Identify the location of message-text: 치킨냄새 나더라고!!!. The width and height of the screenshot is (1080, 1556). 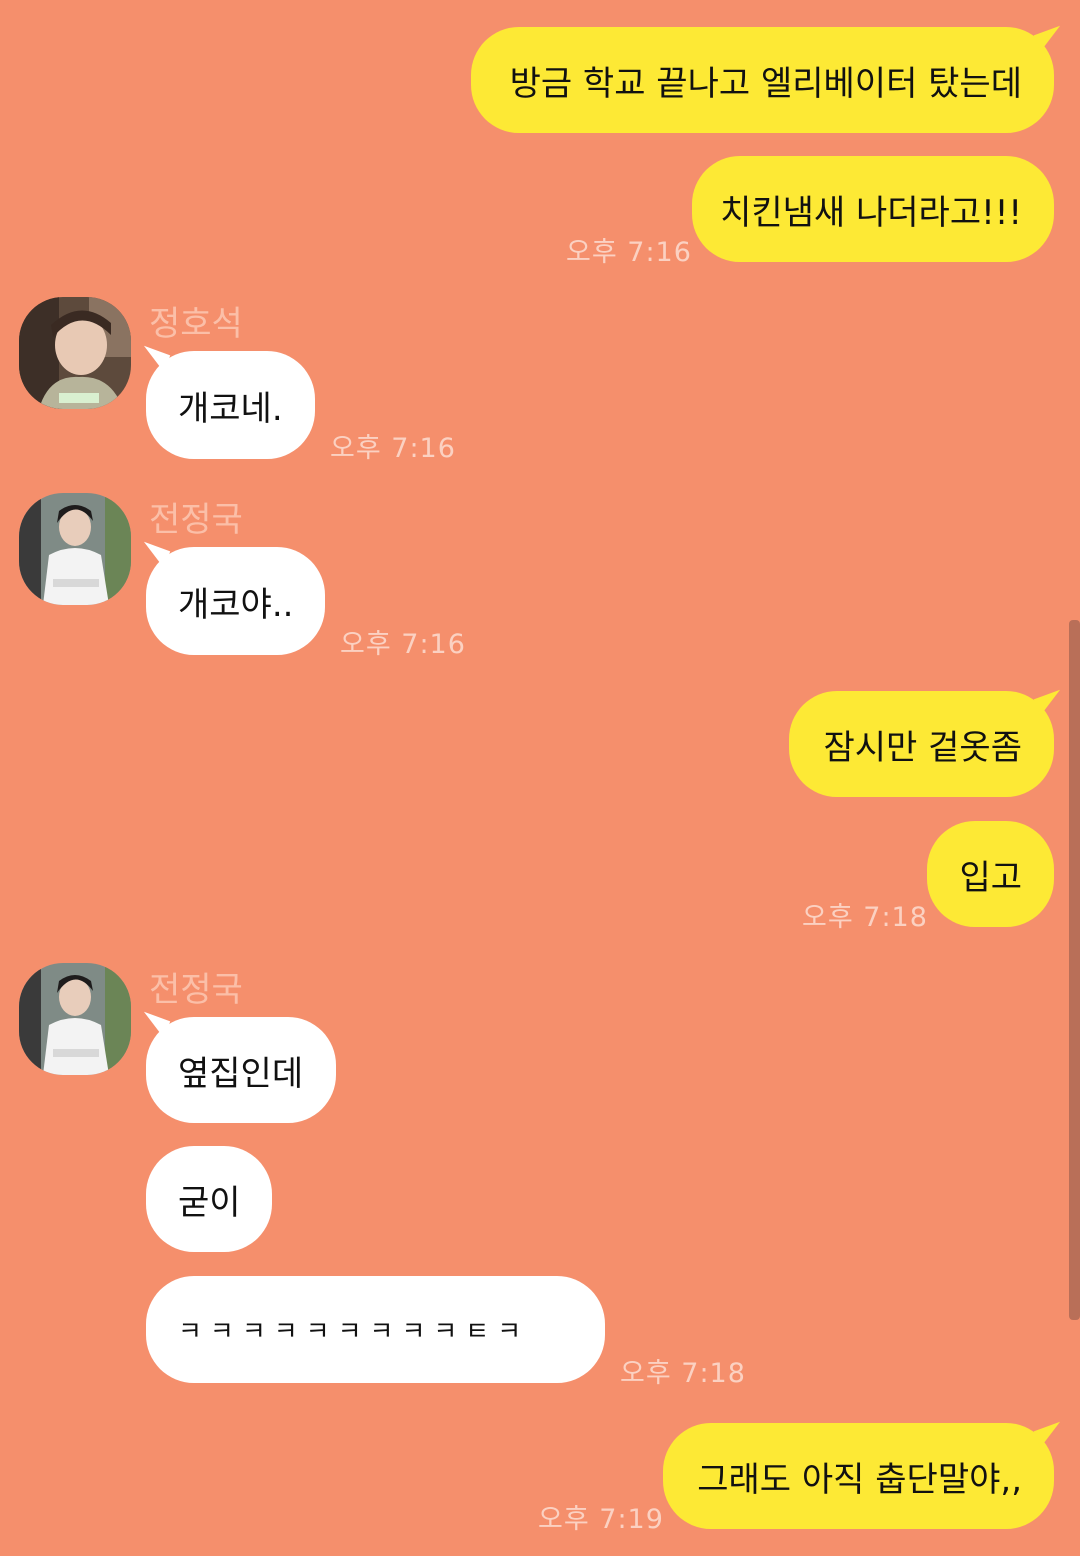
(871, 212).